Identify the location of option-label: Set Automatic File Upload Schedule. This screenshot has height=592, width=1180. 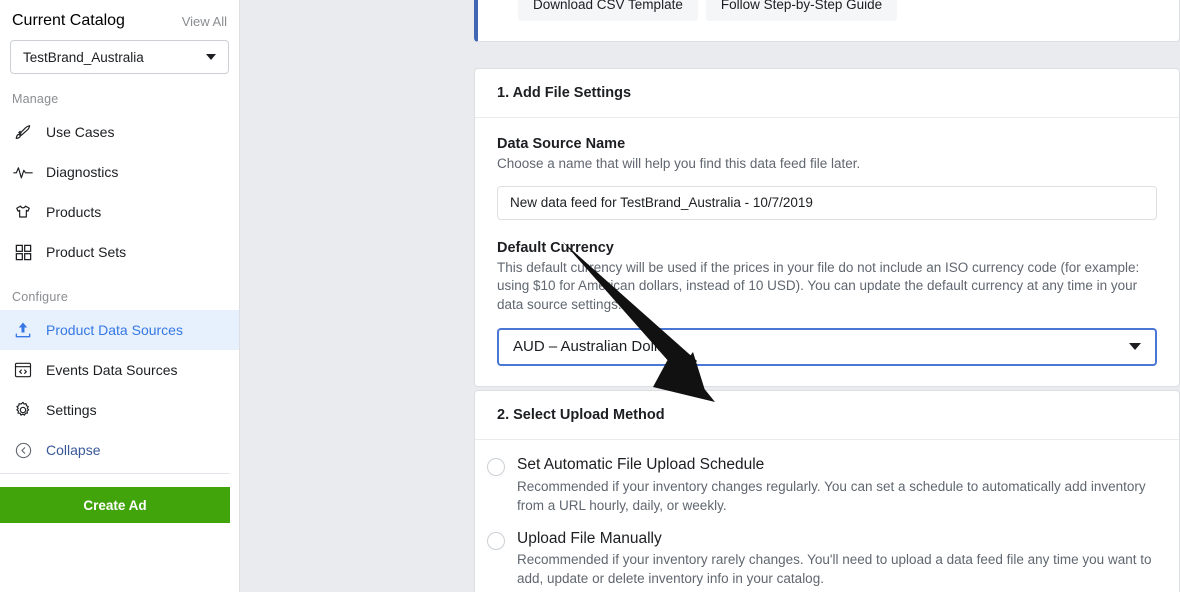
(641, 464).